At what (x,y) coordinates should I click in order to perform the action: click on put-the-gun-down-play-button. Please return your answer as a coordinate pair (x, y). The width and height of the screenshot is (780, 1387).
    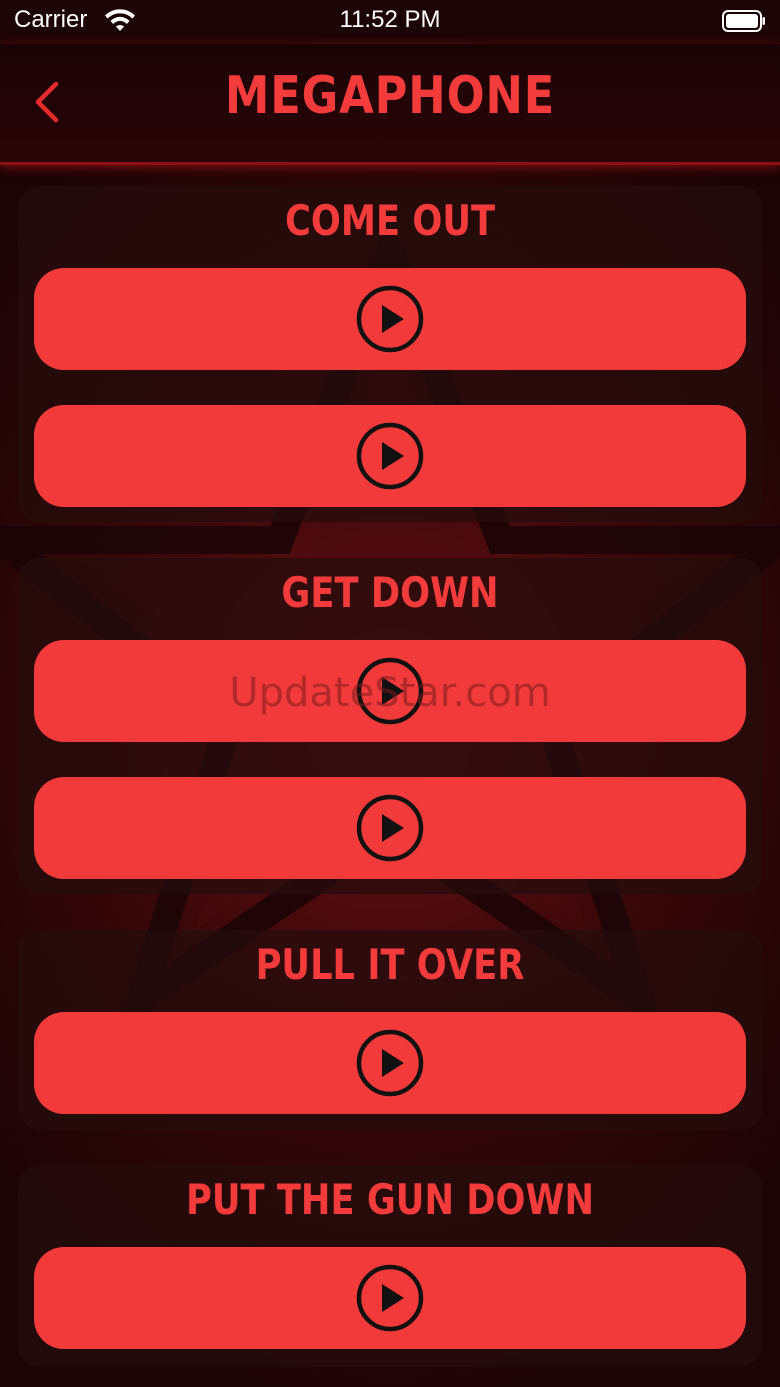
    Looking at the image, I should click on (390, 1298).